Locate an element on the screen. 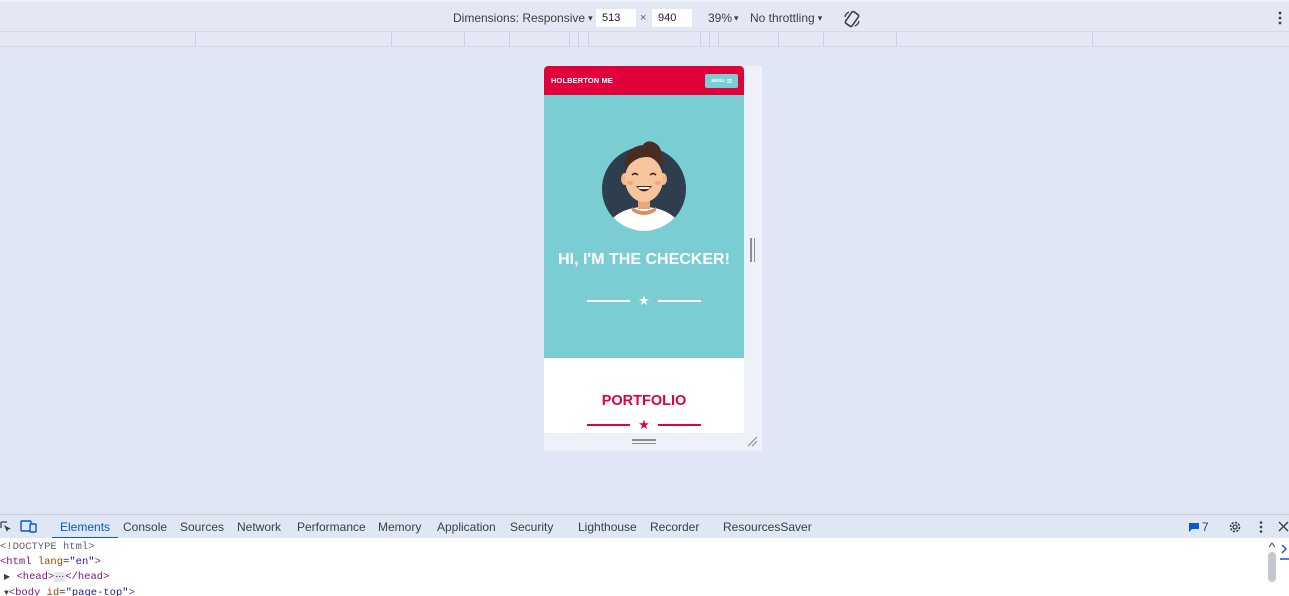 Image resolution: width=1289 pixels, height=596 pixels. dom-line-html: <html lang="en"> is located at coordinates (644, 562).